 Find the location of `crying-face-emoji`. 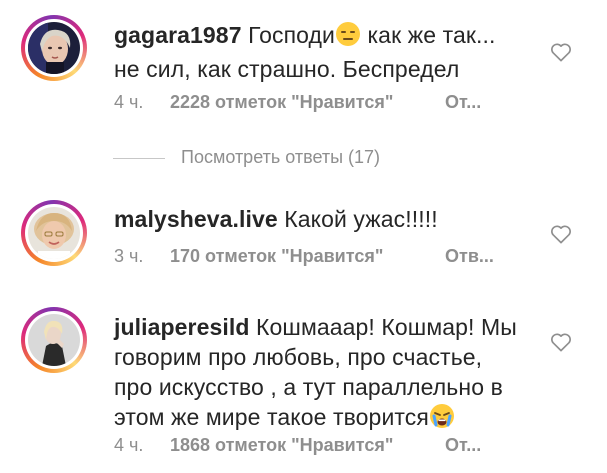

crying-face-emoji is located at coordinates (442, 419).